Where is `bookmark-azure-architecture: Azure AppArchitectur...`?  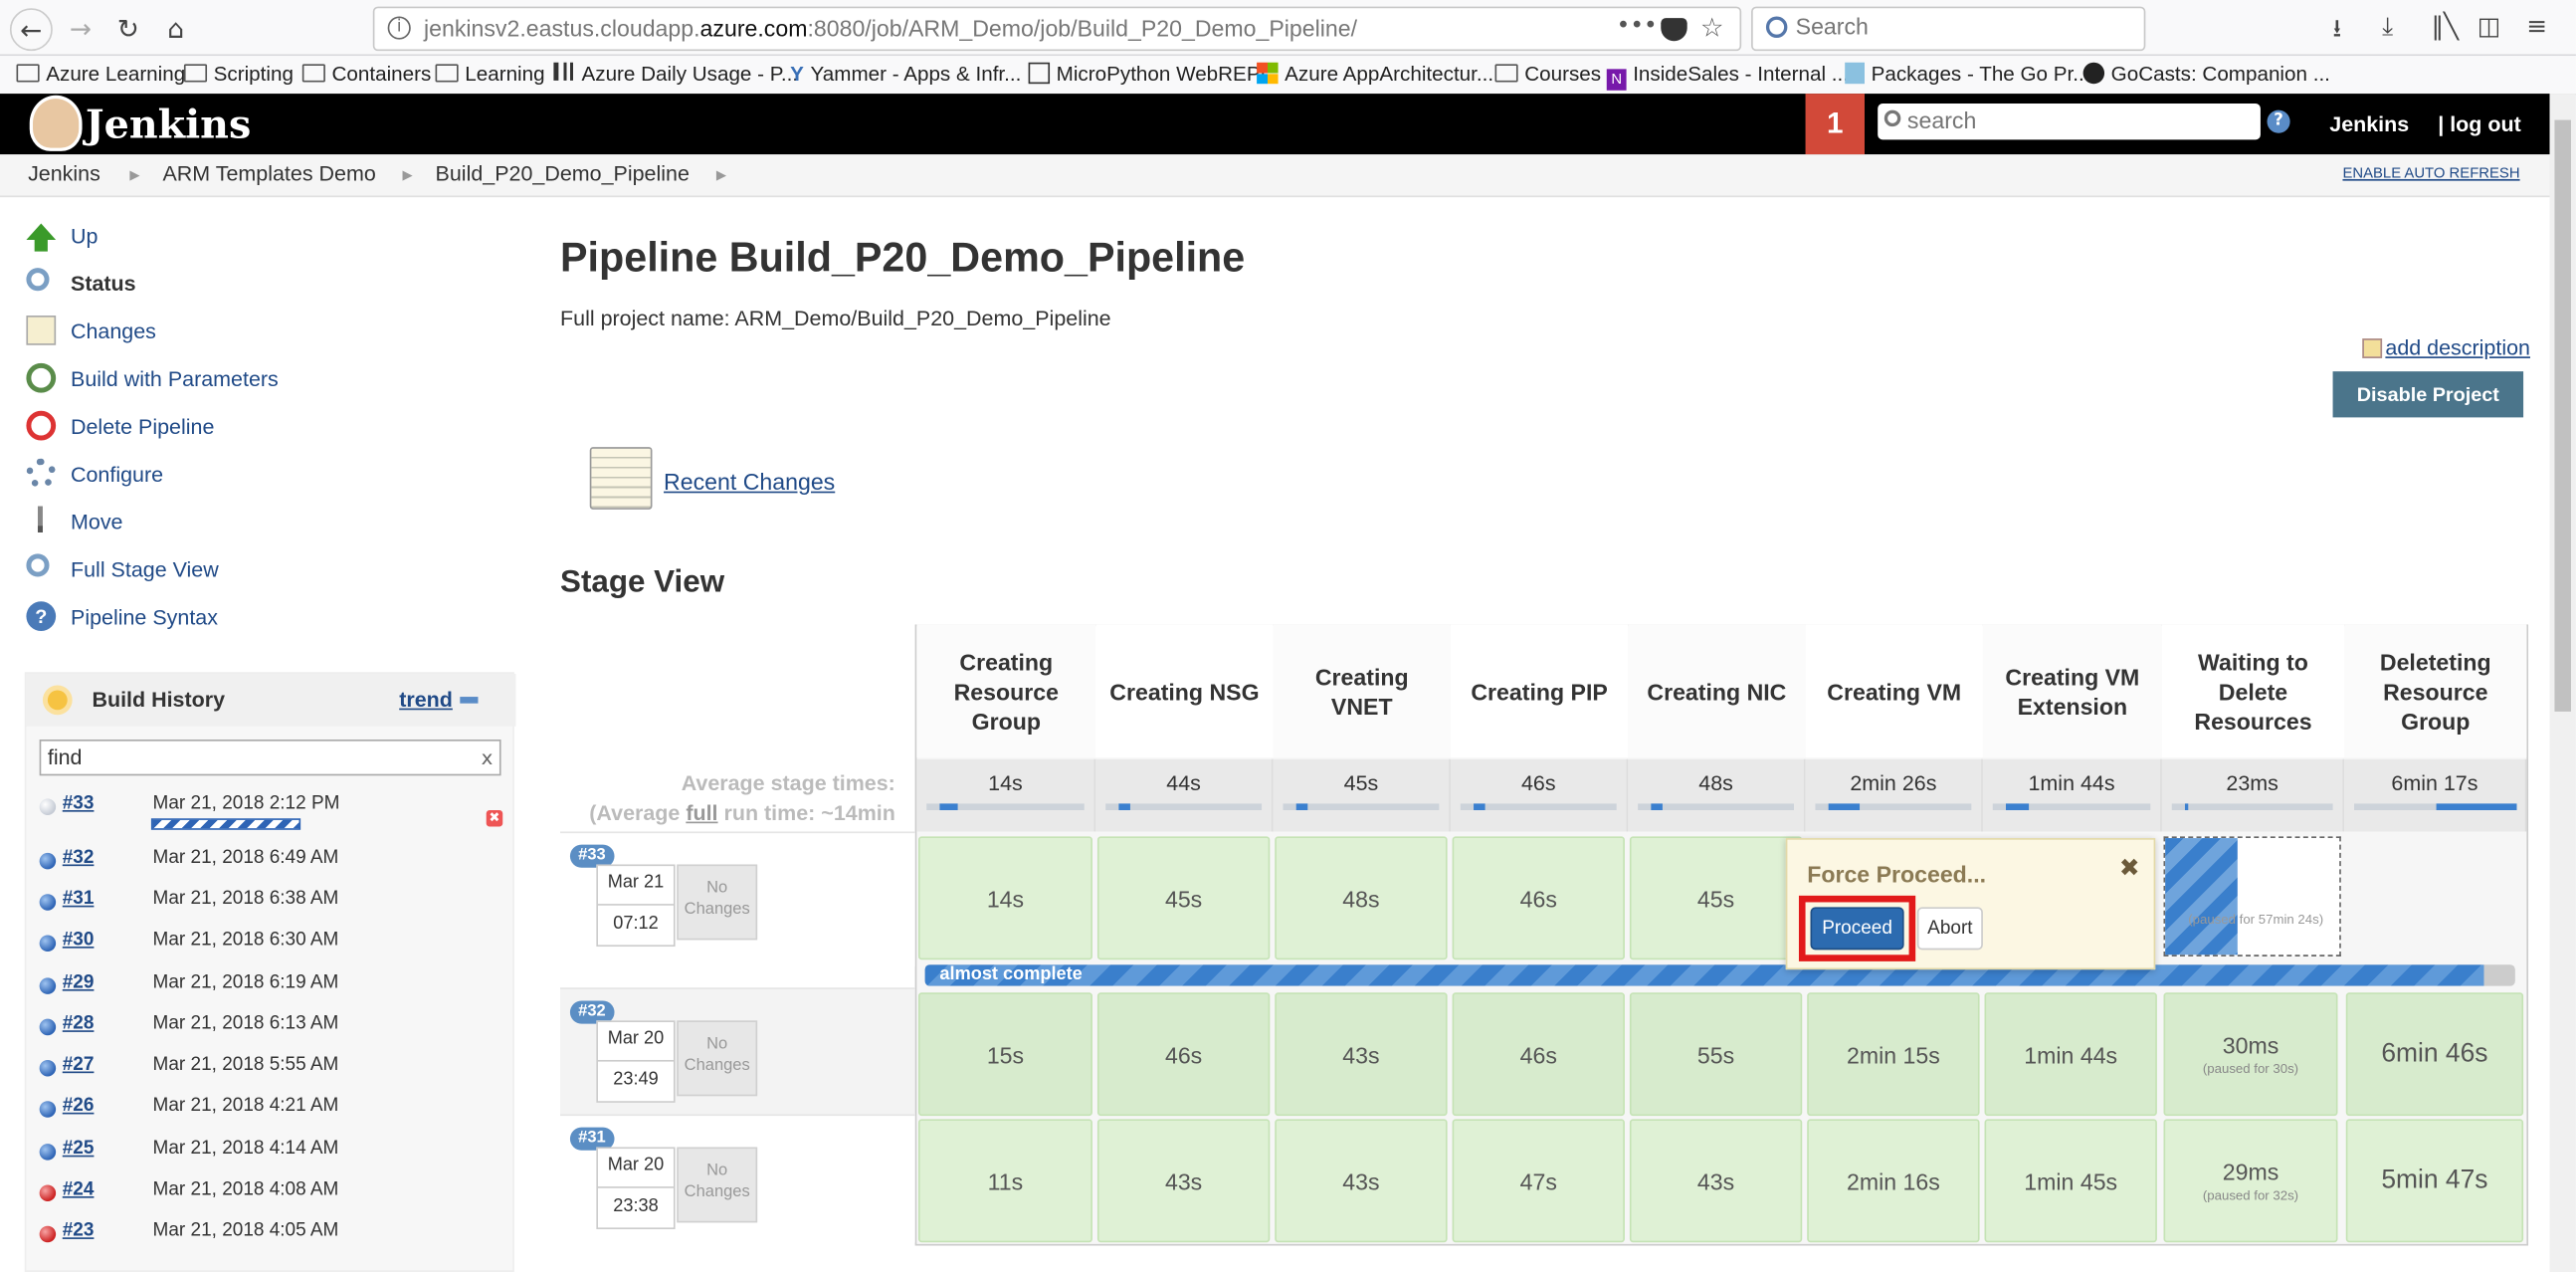
bookmark-azure-architecture: Azure AppArchitectur... is located at coordinates (1375, 74).